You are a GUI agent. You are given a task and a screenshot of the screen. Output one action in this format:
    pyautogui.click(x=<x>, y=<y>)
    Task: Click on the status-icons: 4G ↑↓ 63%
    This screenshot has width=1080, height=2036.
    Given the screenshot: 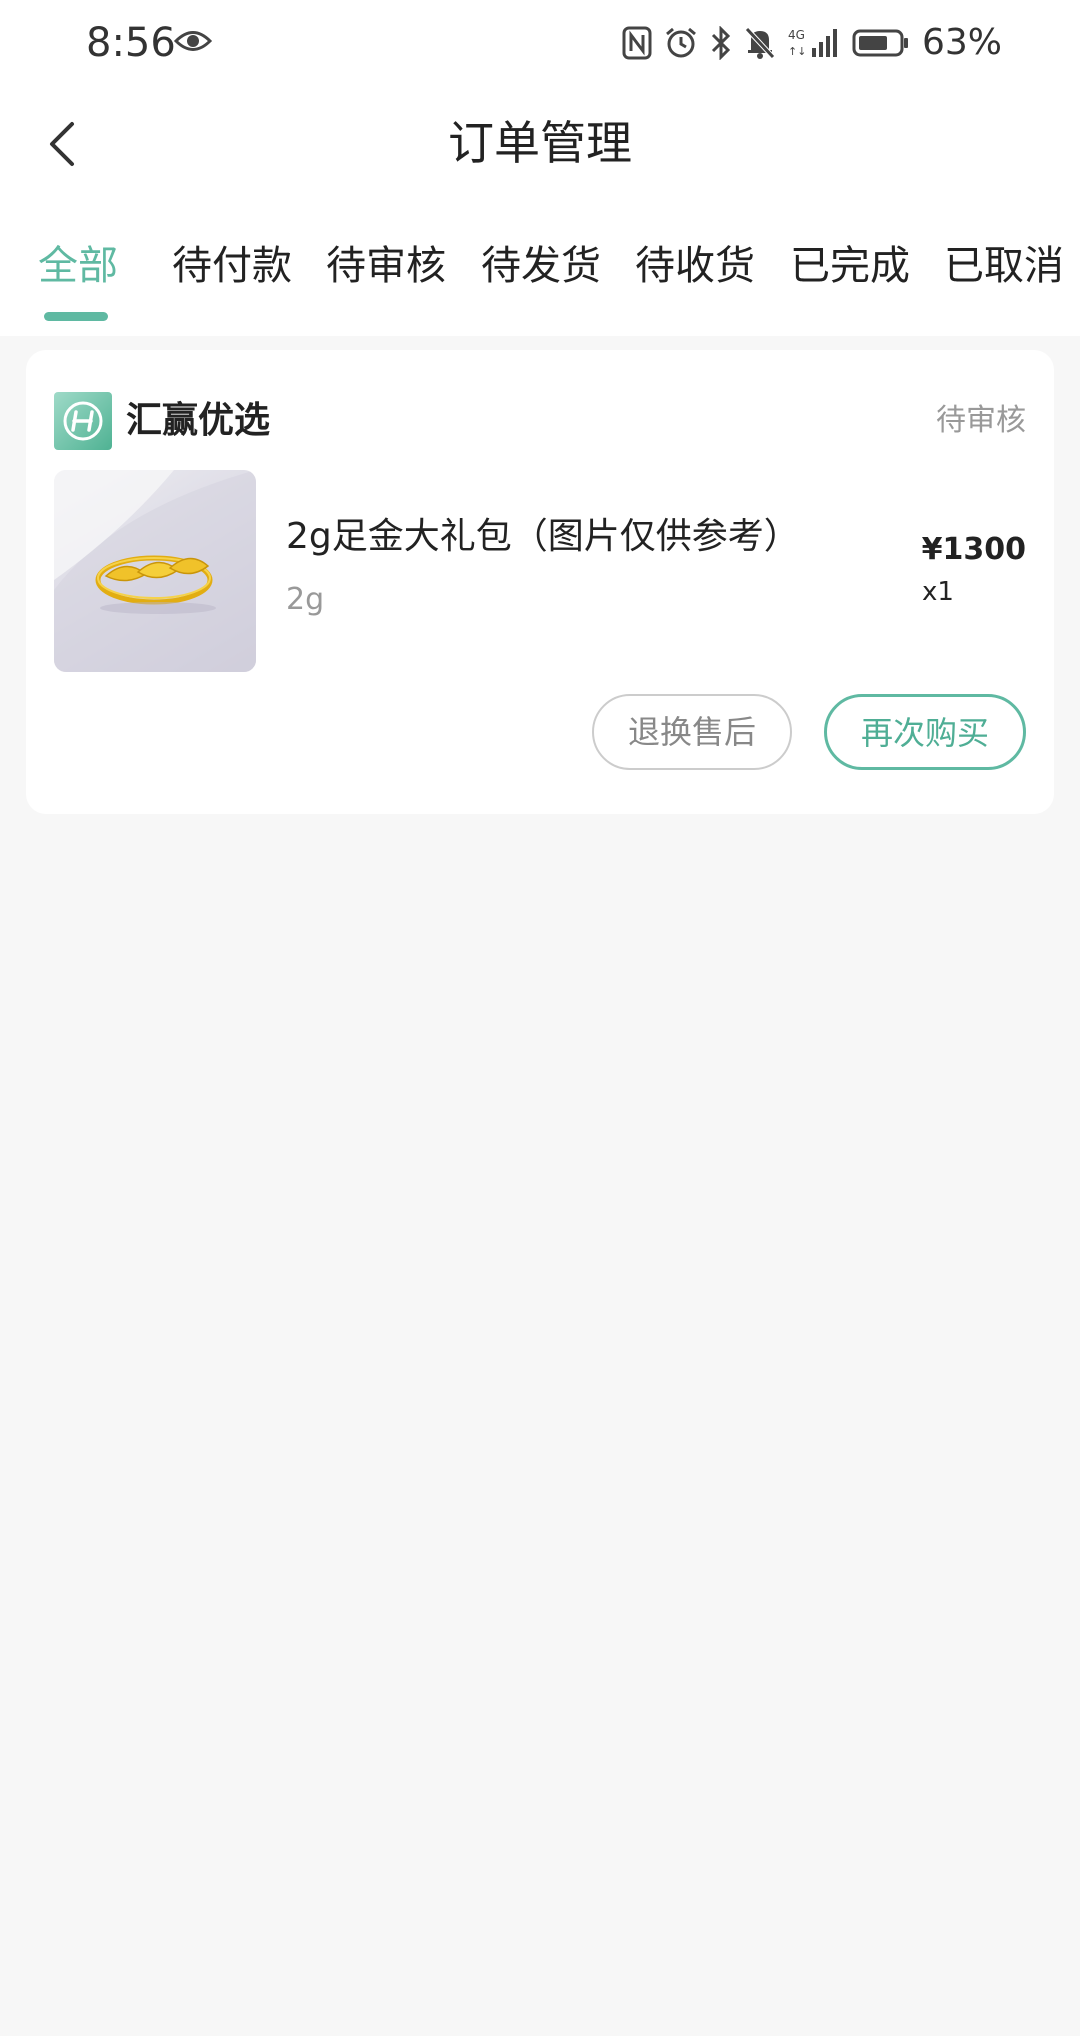 What is the action you would take?
    pyautogui.click(x=812, y=43)
    